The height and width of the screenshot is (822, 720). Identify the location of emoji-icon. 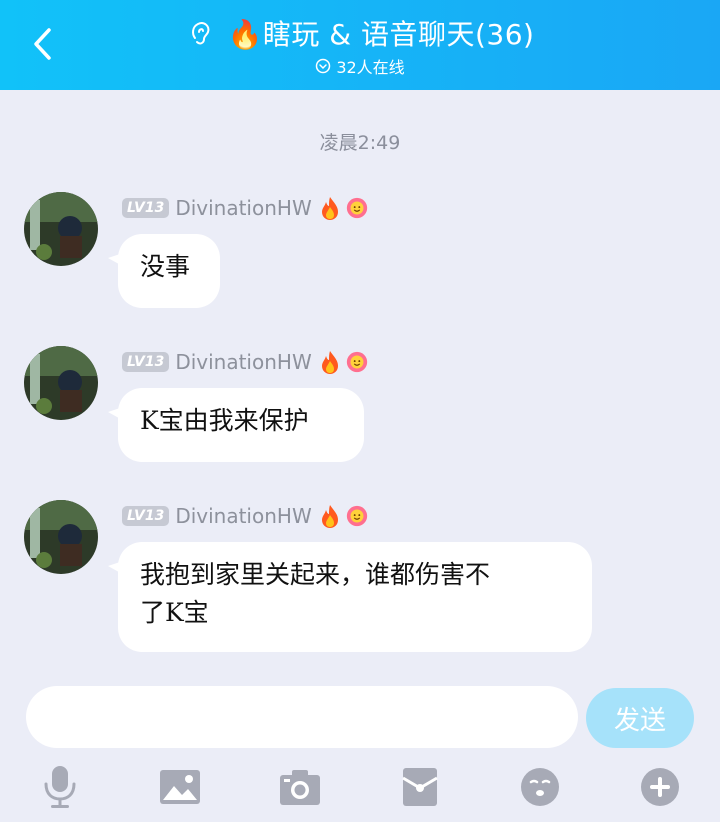
(540, 787).